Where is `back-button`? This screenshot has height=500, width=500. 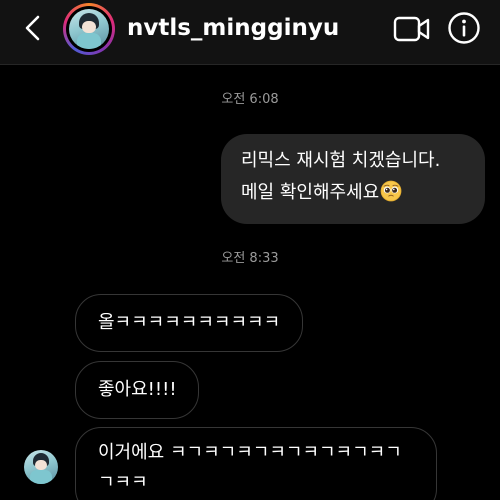 back-button is located at coordinates (34, 28).